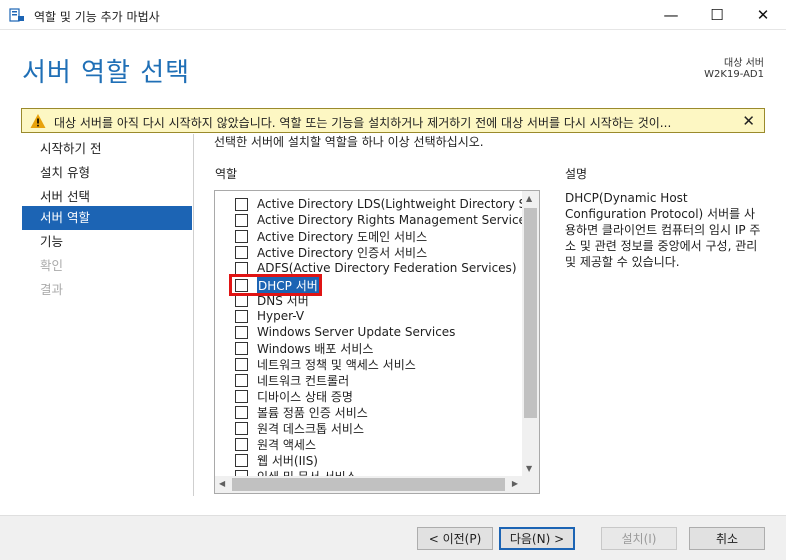 Image resolution: width=786 pixels, height=560 pixels. I want to click on role-item: 네트워크 정책 및 액세스 서비스, so click(325, 364).